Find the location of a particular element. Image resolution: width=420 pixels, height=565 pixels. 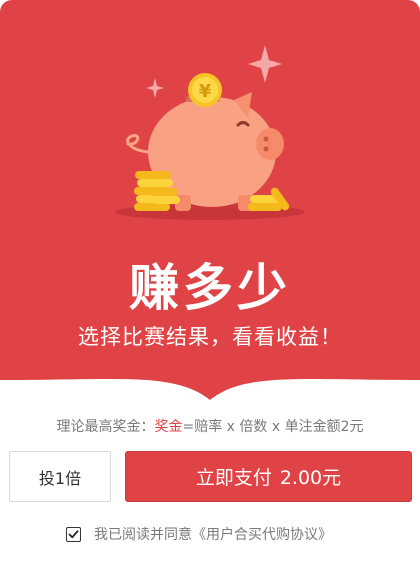

checkmark-icon is located at coordinates (73, 533).